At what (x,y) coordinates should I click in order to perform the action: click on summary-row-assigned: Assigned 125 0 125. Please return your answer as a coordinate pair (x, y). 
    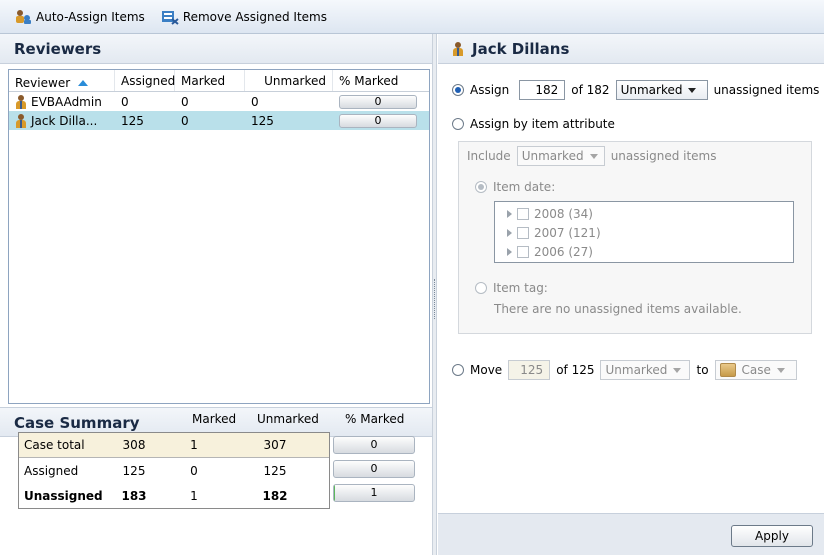
    Looking at the image, I should click on (155, 470).